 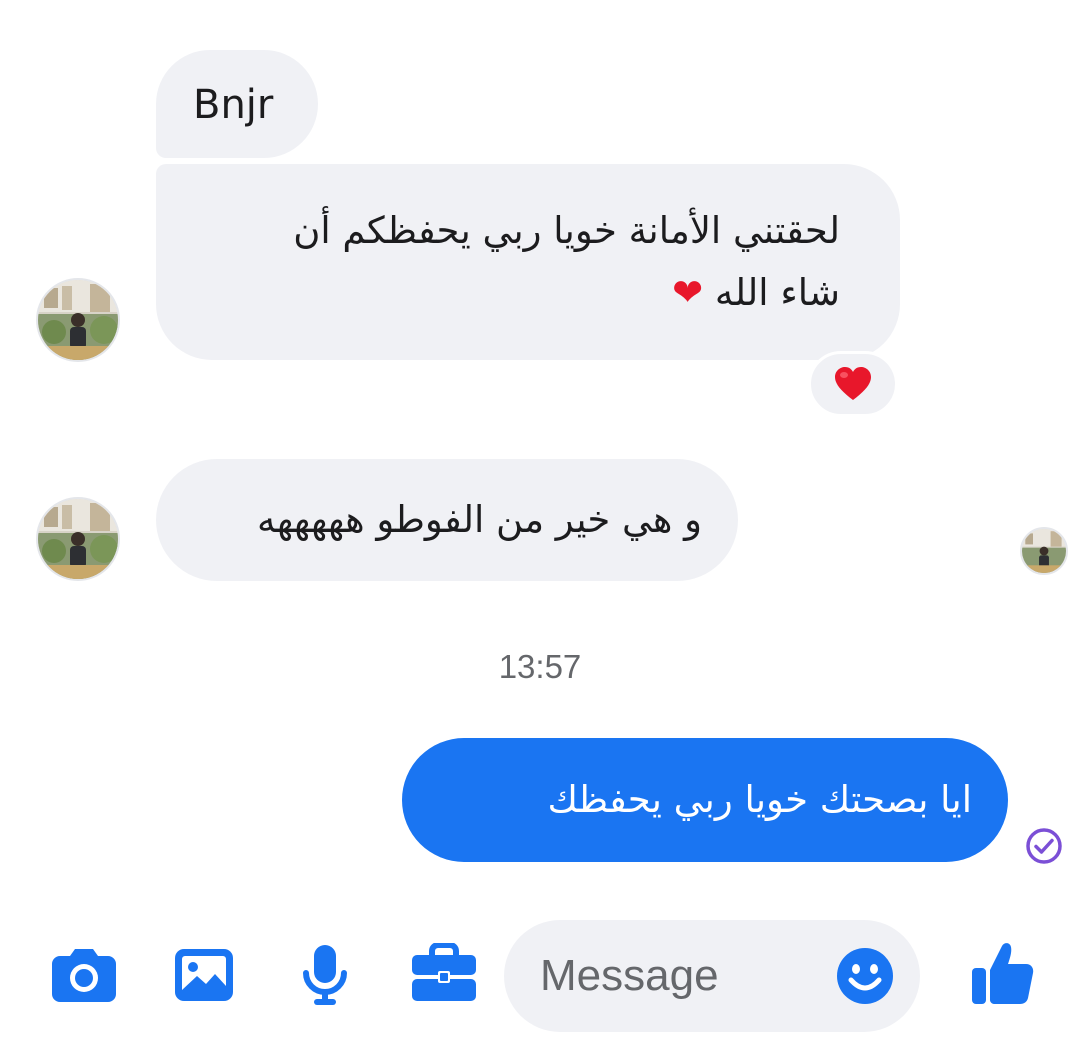 What do you see at coordinates (1003, 974) in the screenshot?
I see `like-icon` at bounding box center [1003, 974].